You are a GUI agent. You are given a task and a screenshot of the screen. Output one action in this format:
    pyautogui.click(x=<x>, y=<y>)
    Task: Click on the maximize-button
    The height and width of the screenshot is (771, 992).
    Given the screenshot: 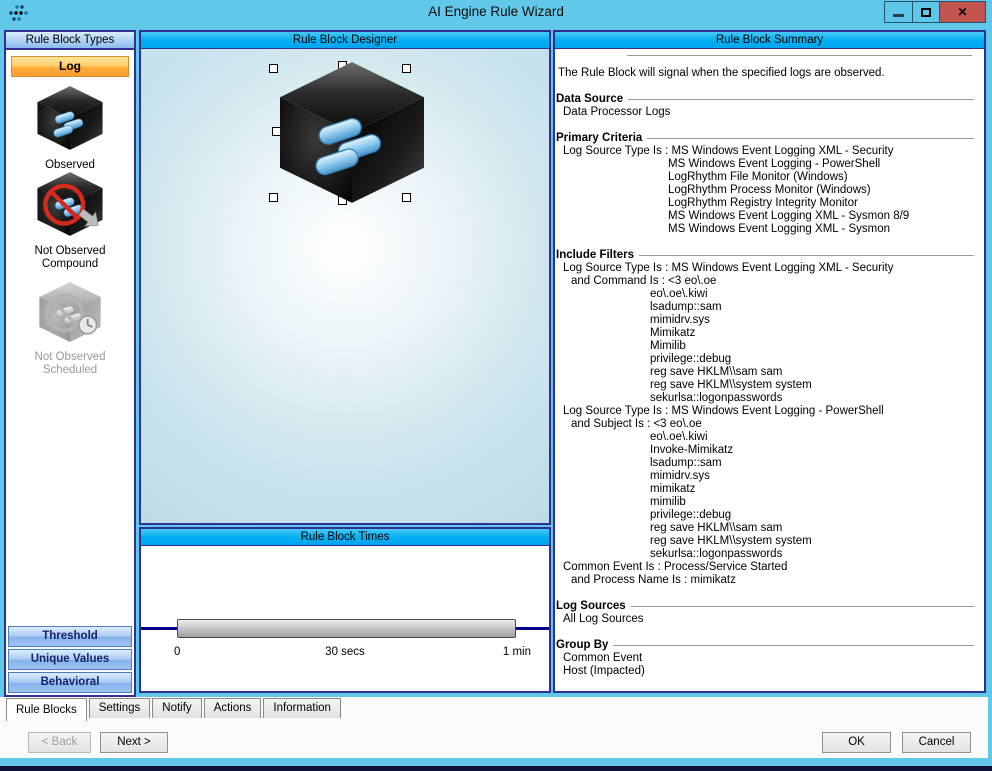 What is the action you would take?
    pyautogui.click(x=925, y=12)
    